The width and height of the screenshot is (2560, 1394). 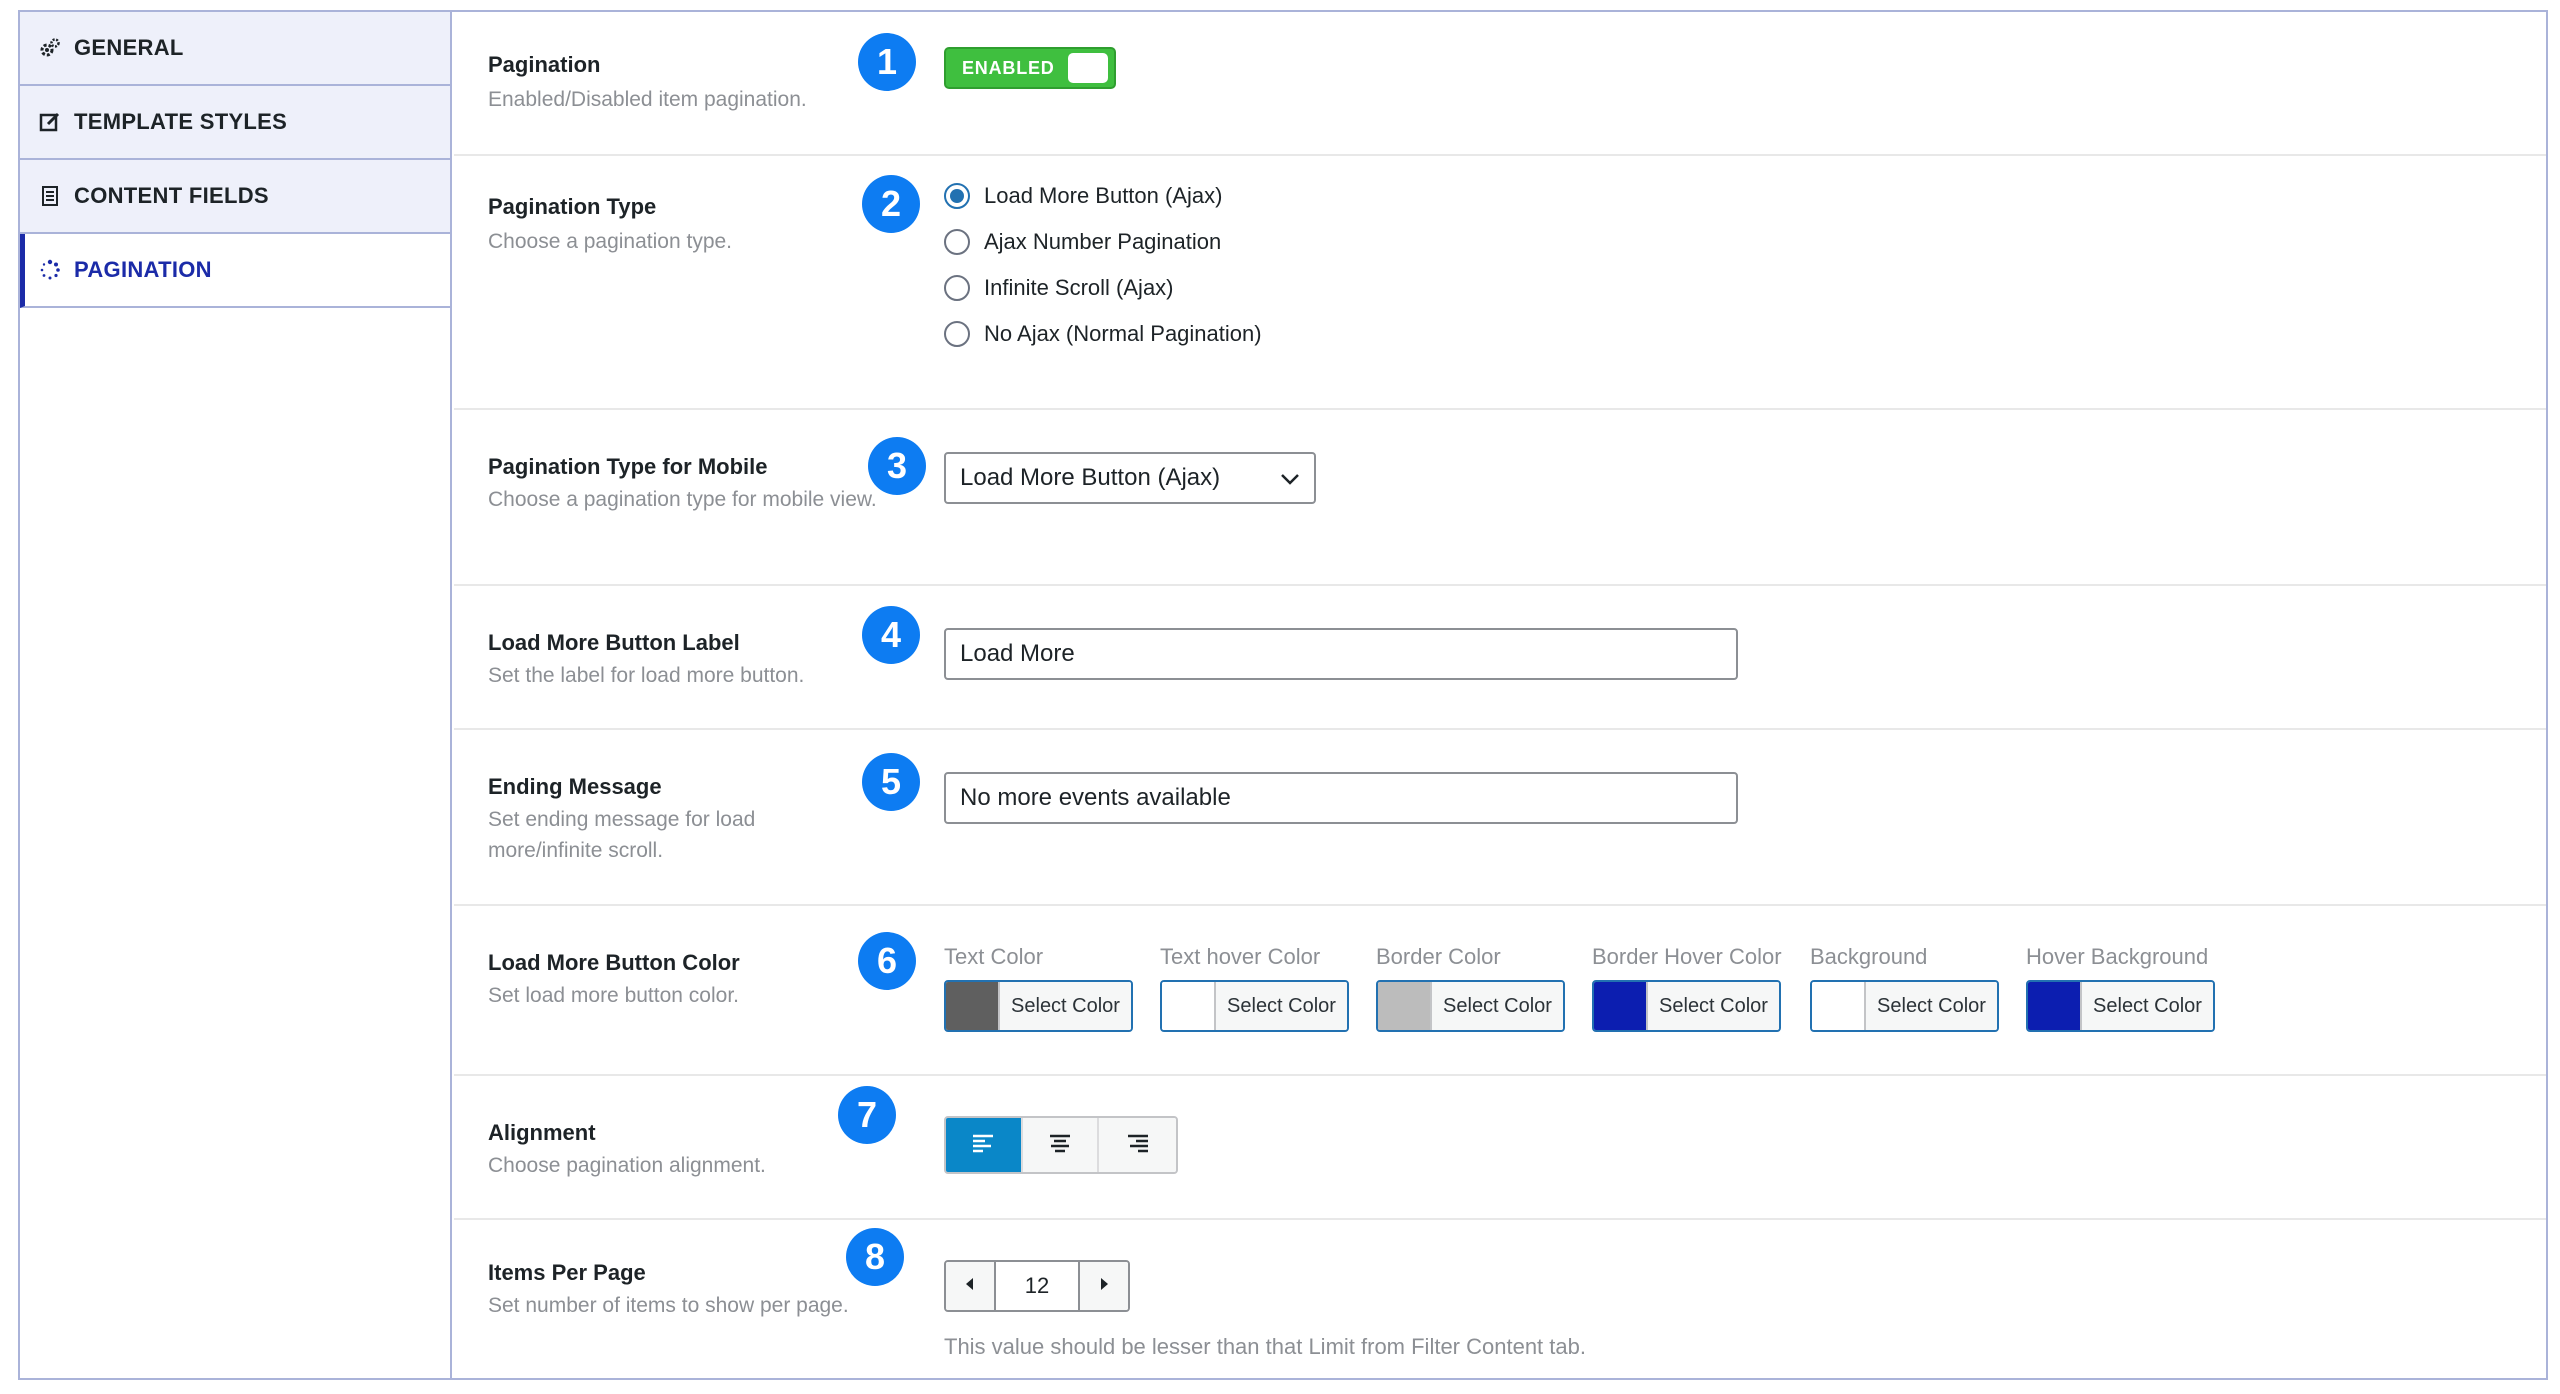 I want to click on color-picker-border: Border Color Select Color, so click(x=1476, y=988).